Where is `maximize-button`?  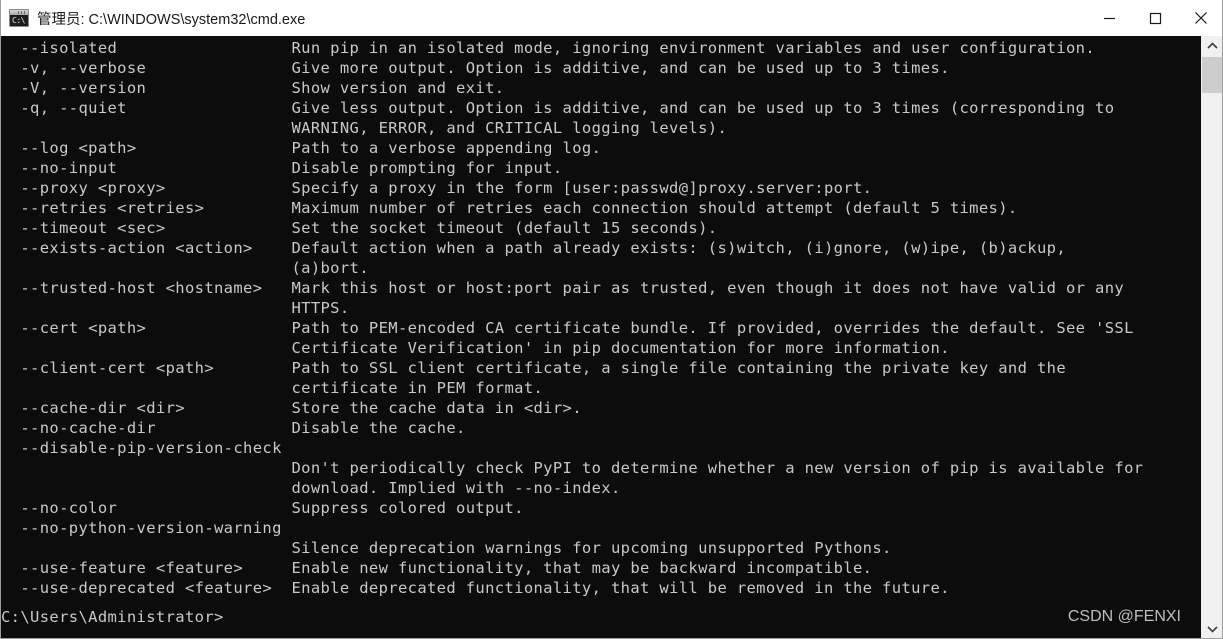
maximize-button is located at coordinates (1155, 18).